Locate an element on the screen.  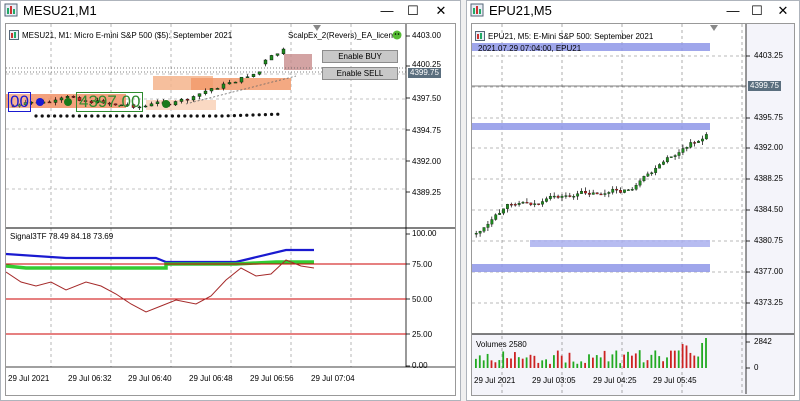
window-titlebar: MESU21,M1 — ☐ ✕ is located at coordinates (230, 11).